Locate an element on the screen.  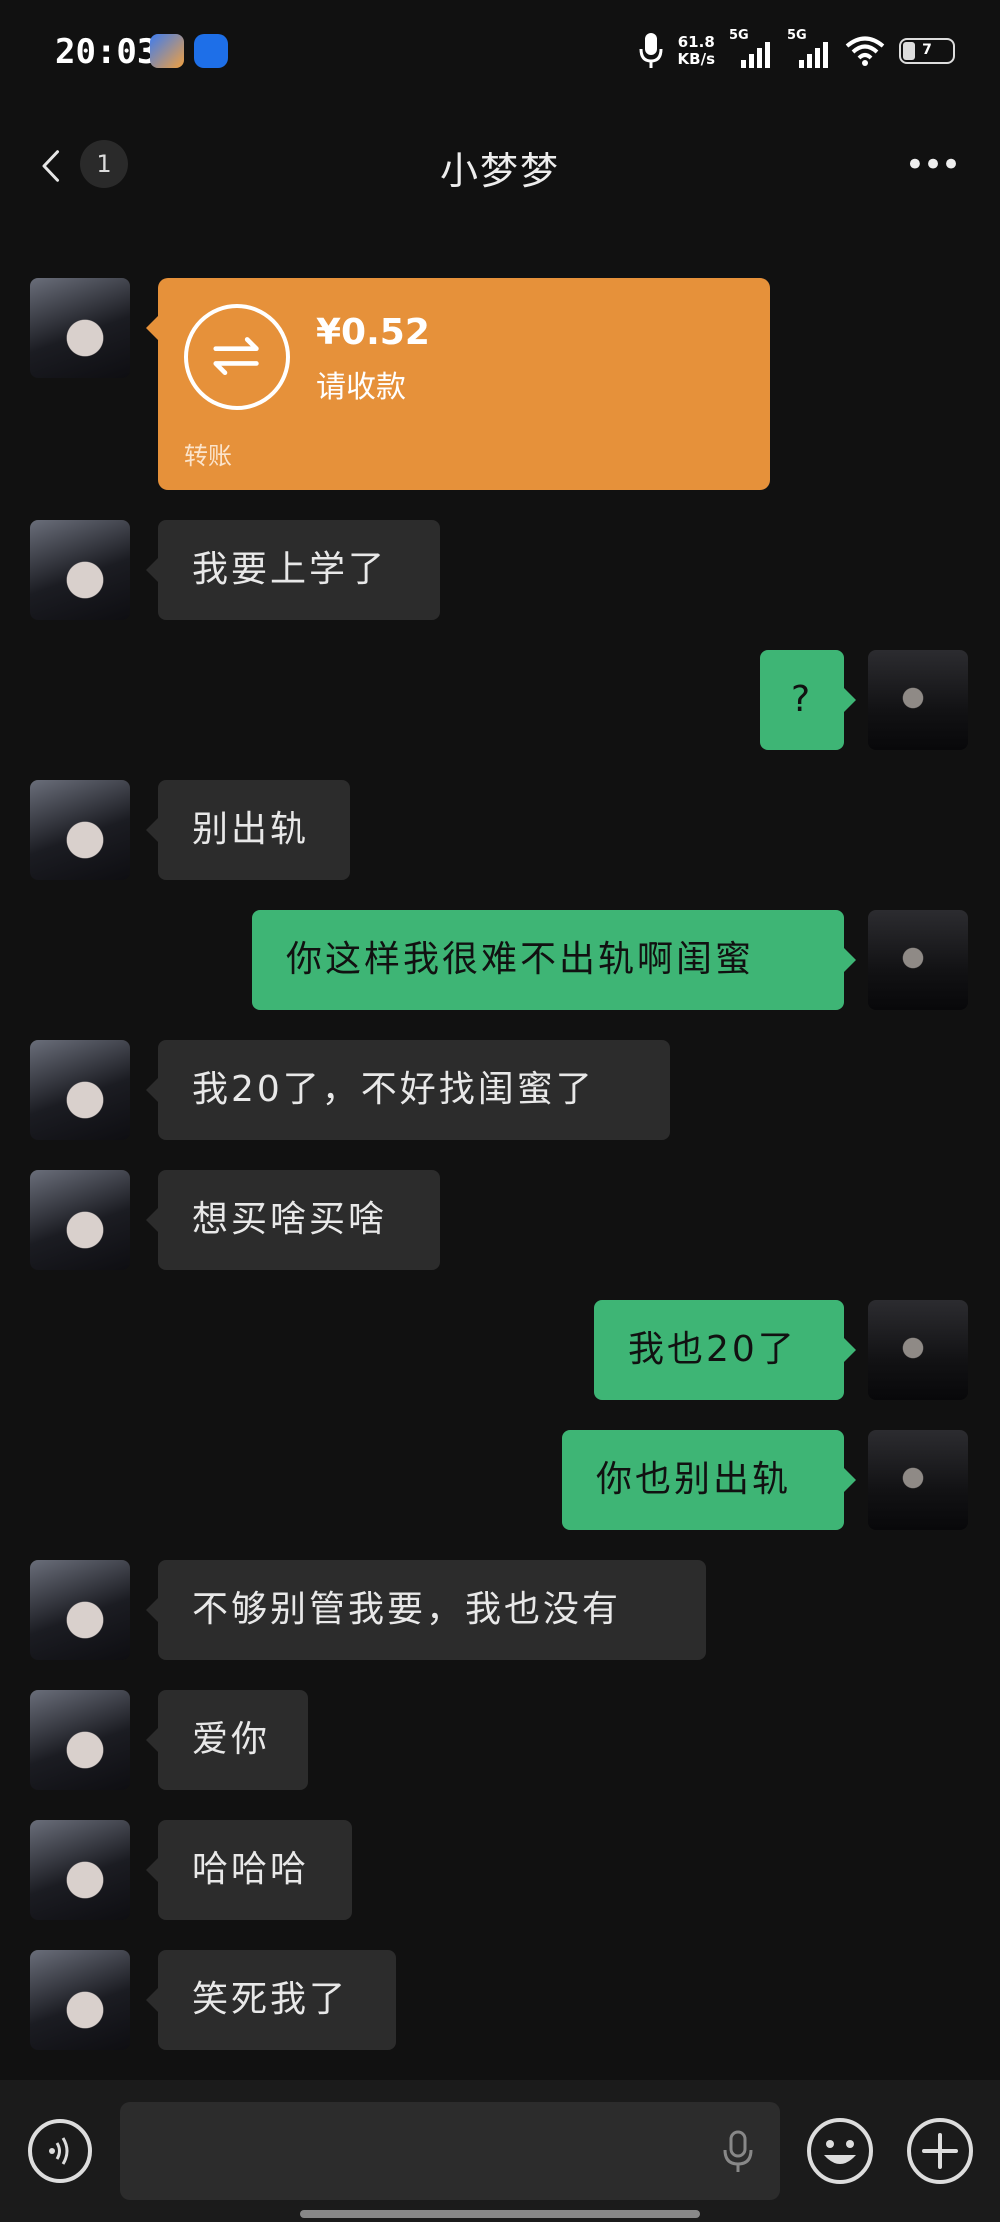
status-bar: 20:03 61.8 KB/s 5G 5G 7 is located at coordinates (500, 55).